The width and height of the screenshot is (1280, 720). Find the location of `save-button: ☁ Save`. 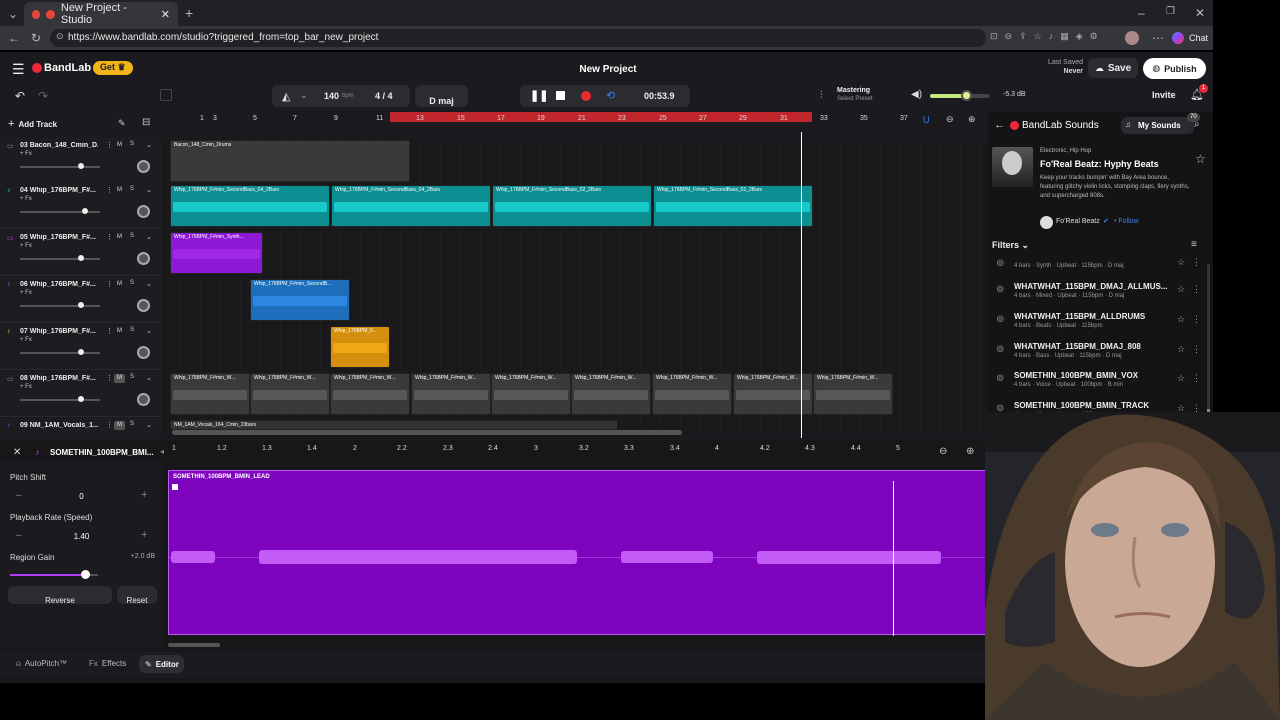

save-button: ☁ Save is located at coordinates (1113, 68).